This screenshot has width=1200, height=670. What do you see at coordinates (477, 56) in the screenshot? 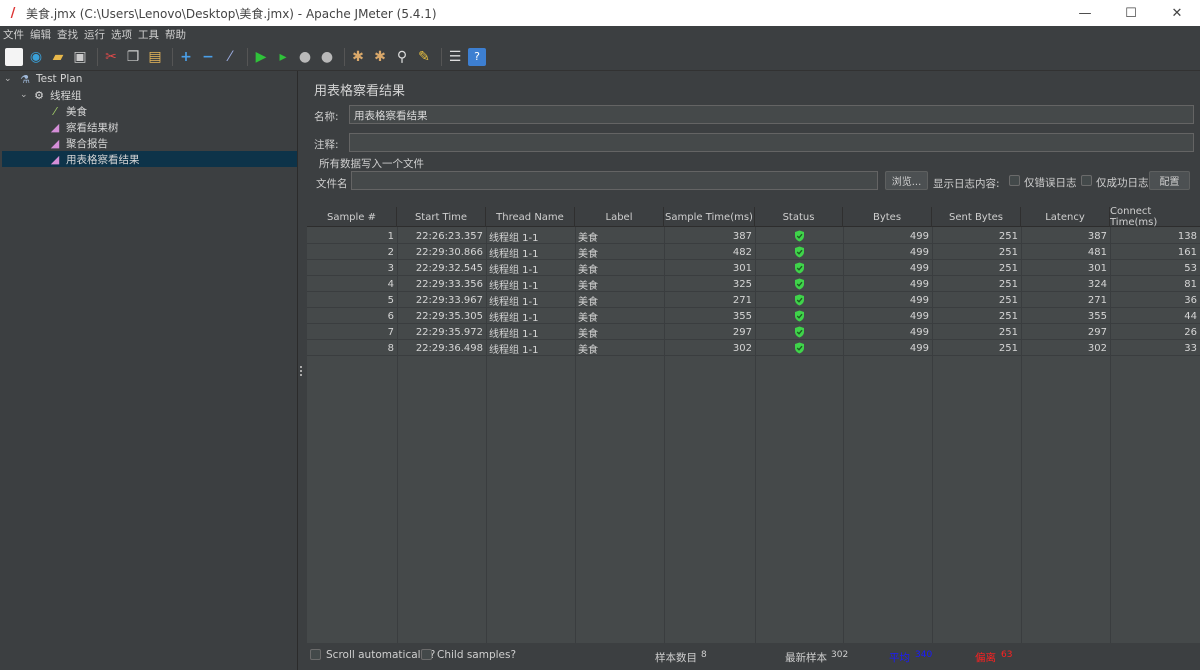
I see `help-icon: ?` at bounding box center [477, 56].